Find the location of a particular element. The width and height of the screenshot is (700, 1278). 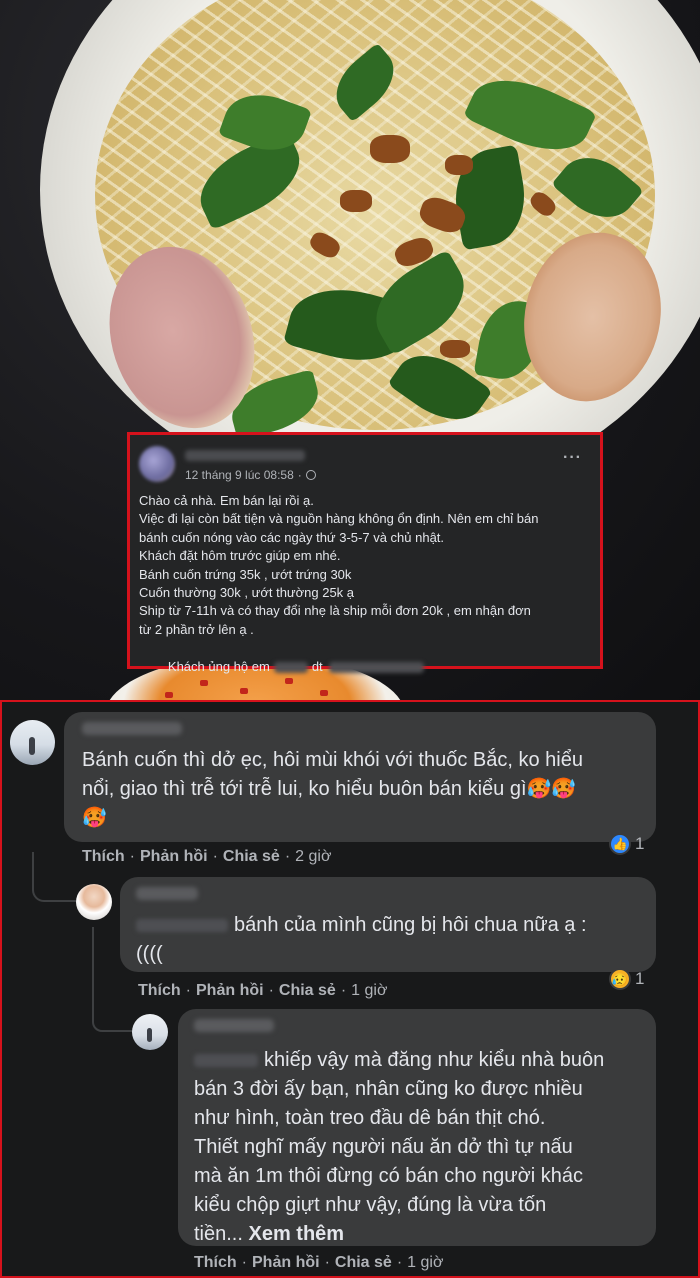

post-line: Bánh cuốn trứng 35k , ướt trứng 30k is located at coordinates (245, 574).